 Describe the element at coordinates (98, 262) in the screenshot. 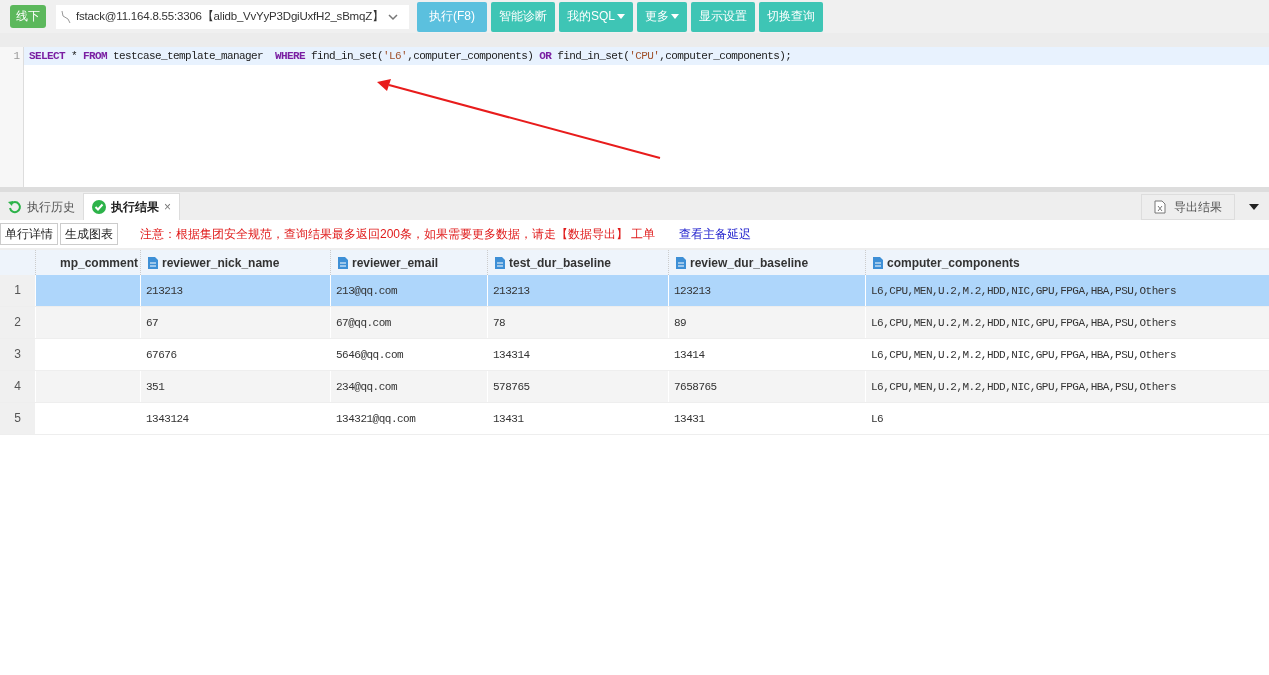

I see `column-header: mp_comment` at that location.